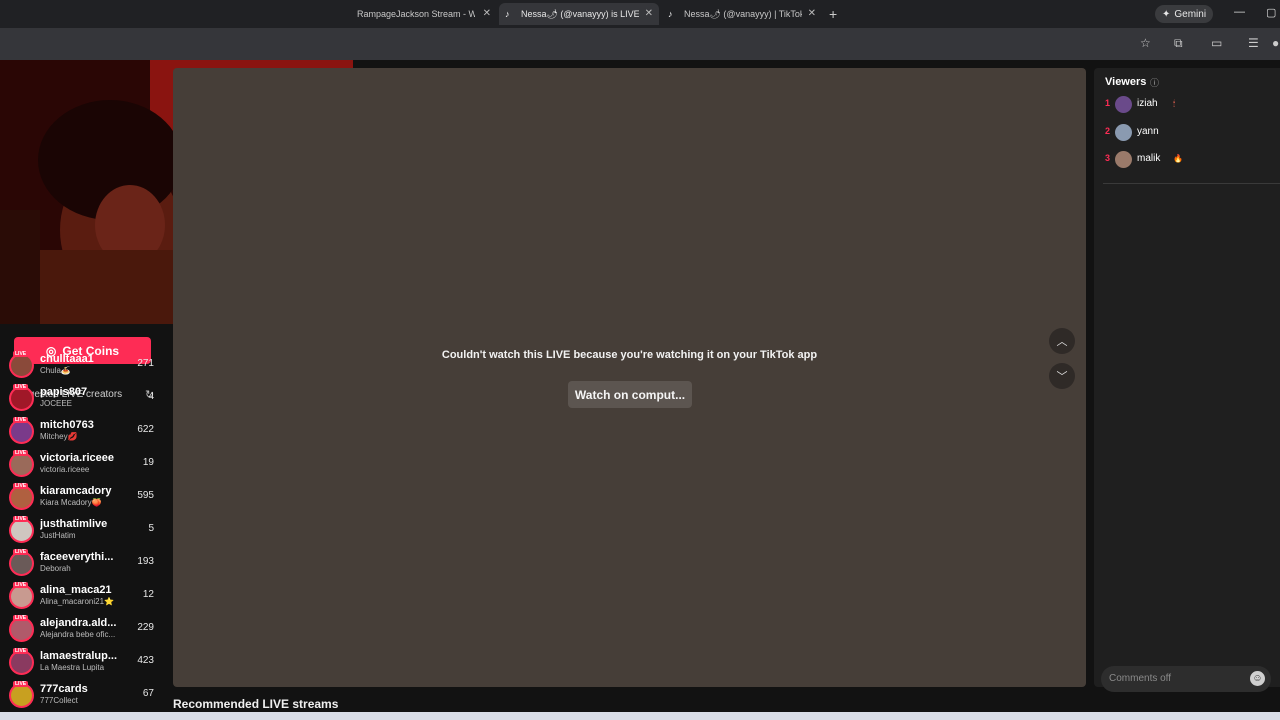 This screenshot has width=1280, height=720. Describe the element at coordinates (579, 14) in the screenshot. I see `tab-nessa-live: ♪ Nessa🌶 (@vanayyy) is LIVE - TikTok ✕` at that location.